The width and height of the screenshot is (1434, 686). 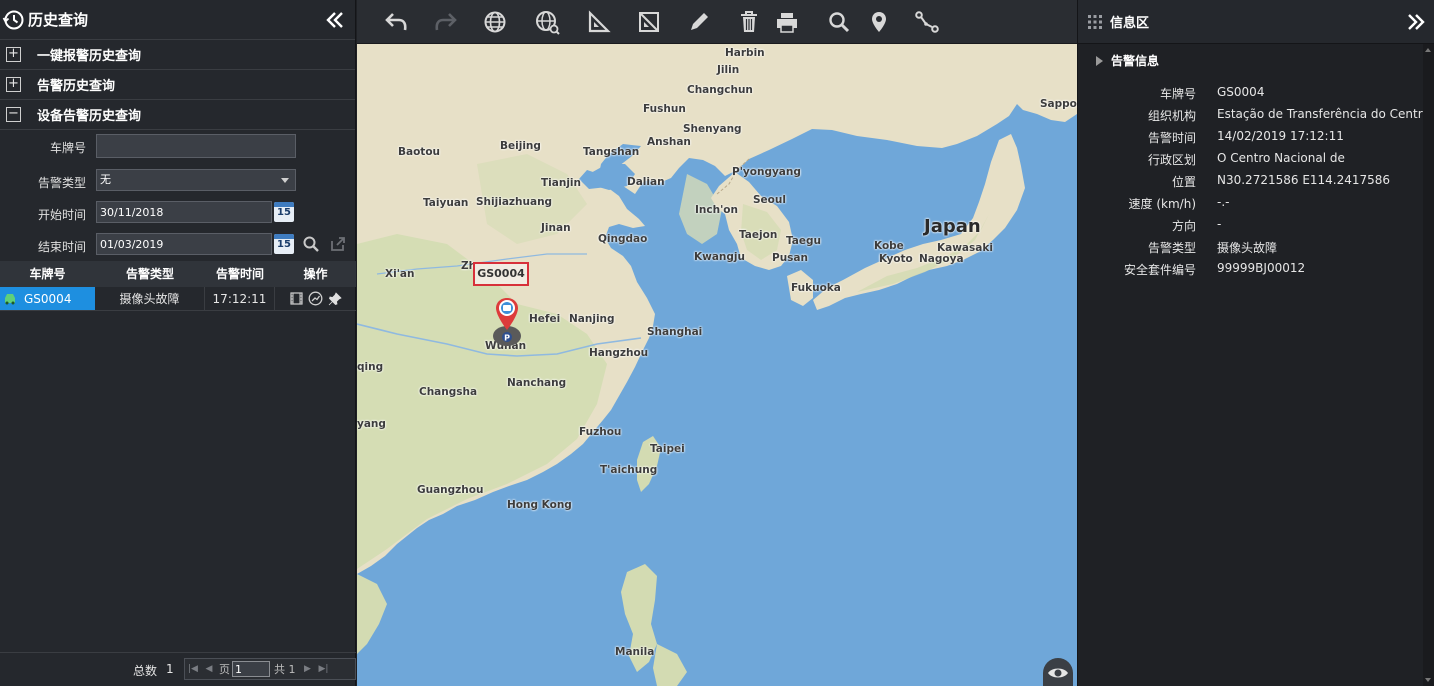 What do you see at coordinates (649, 22) in the screenshot?
I see `measure-area-icon` at bounding box center [649, 22].